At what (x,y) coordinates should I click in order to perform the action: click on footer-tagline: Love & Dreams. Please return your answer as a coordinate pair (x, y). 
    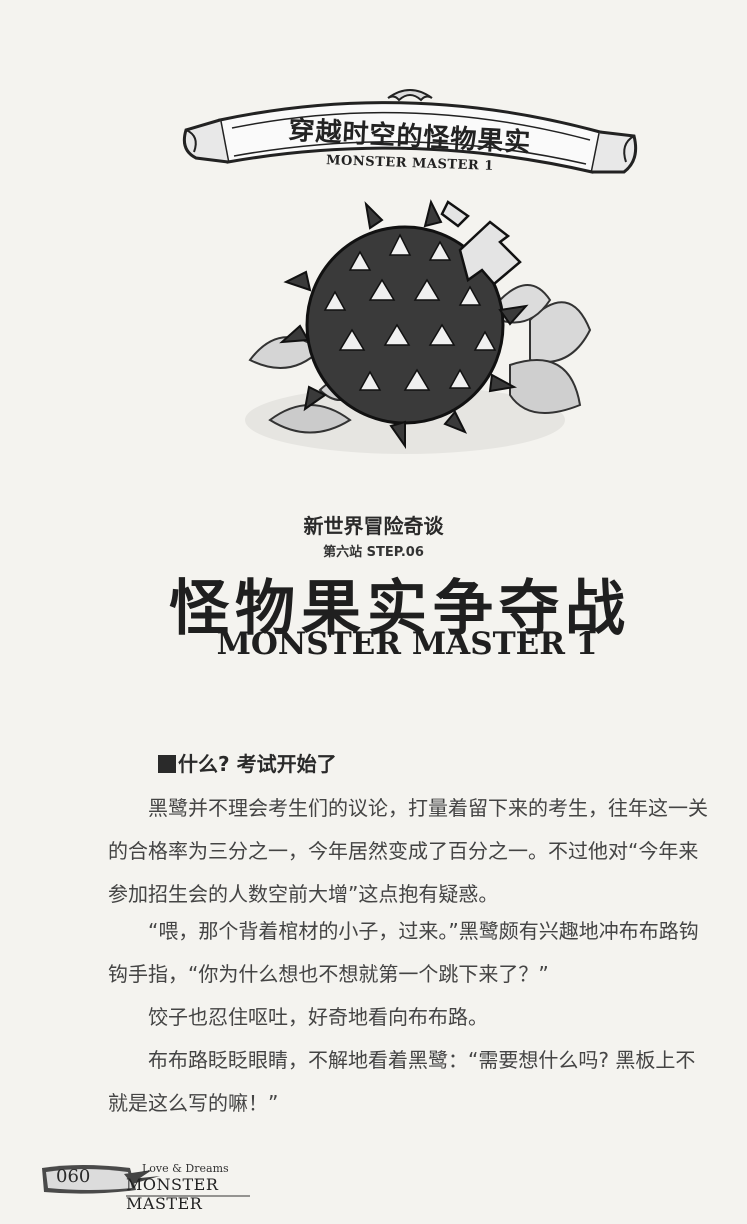
    Looking at the image, I should click on (185, 1168).